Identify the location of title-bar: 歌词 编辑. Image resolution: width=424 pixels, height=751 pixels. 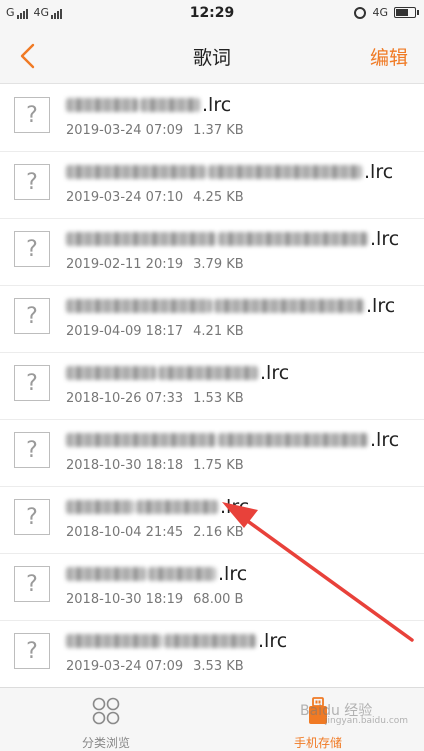
(212, 56).